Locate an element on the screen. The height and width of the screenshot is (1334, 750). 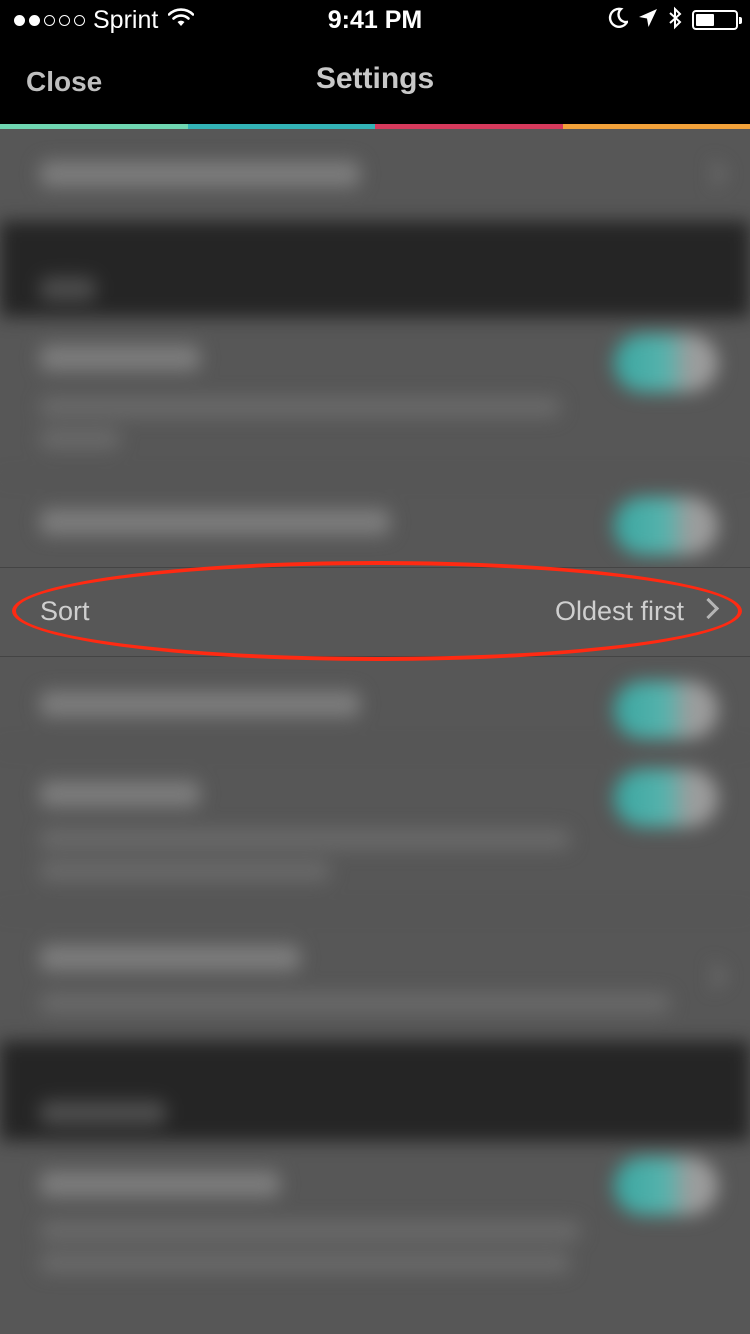
page-title: Settings is located at coordinates (375, 78).